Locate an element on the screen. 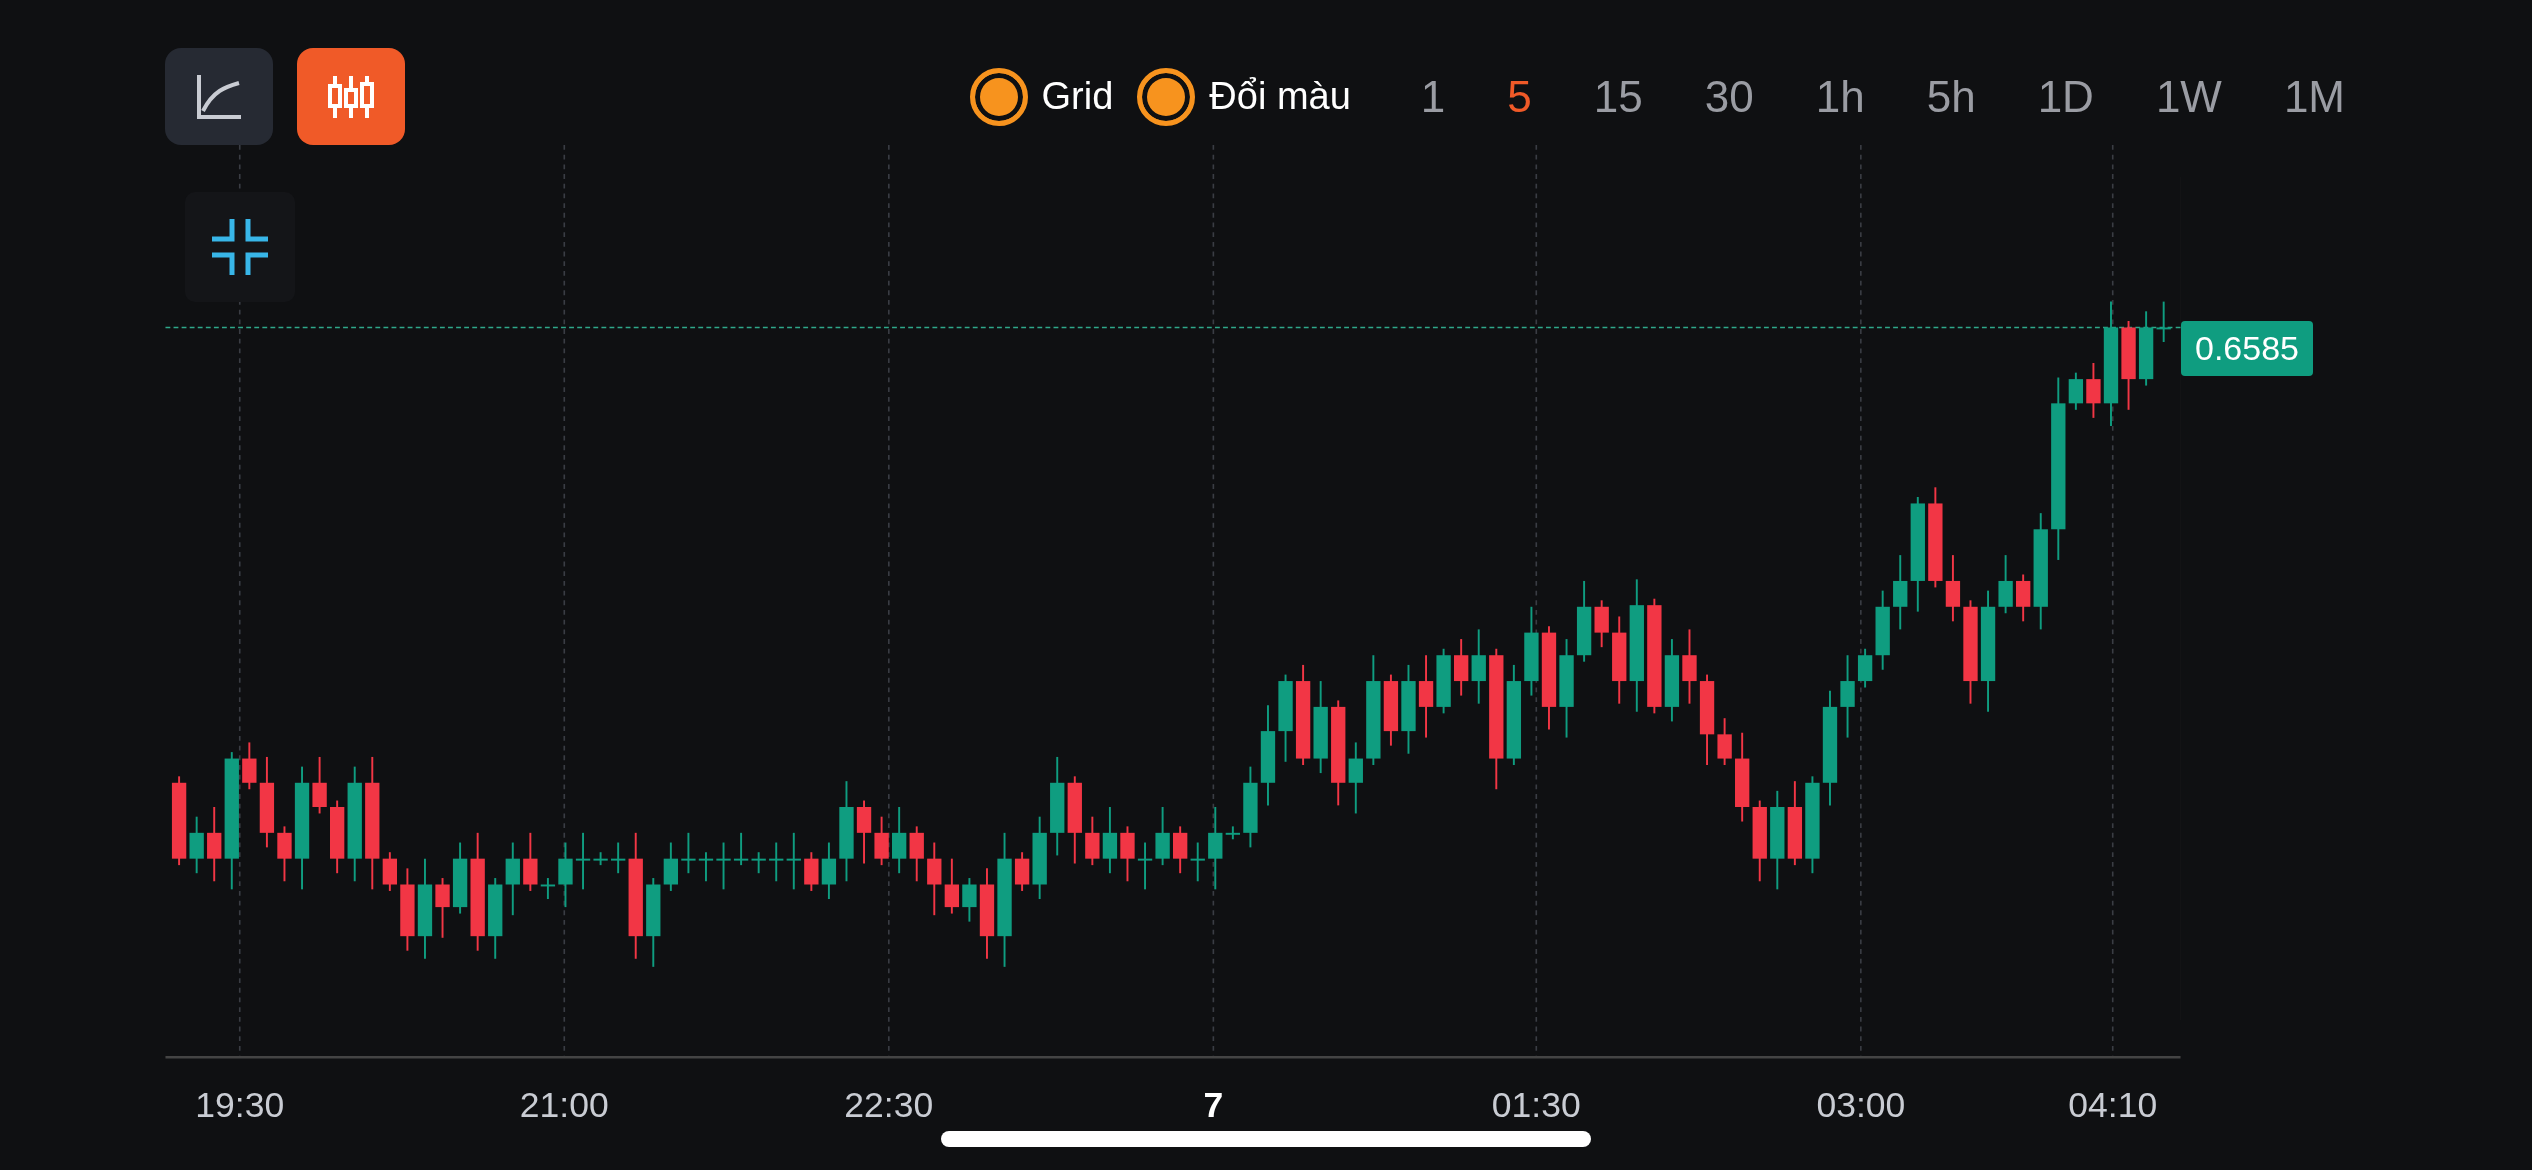 The width and height of the screenshot is (2532, 1170). time-label: 21:00 is located at coordinates (564, 1105).